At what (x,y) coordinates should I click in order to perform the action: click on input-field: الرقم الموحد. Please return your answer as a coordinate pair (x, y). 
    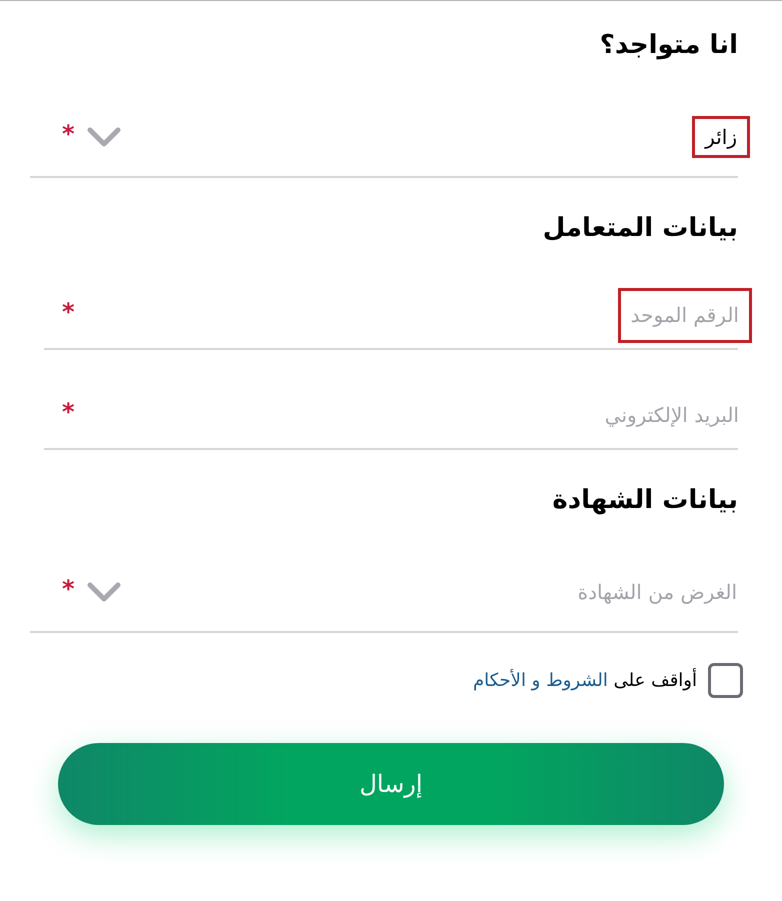
    Looking at the image, I should click on (685, 315).